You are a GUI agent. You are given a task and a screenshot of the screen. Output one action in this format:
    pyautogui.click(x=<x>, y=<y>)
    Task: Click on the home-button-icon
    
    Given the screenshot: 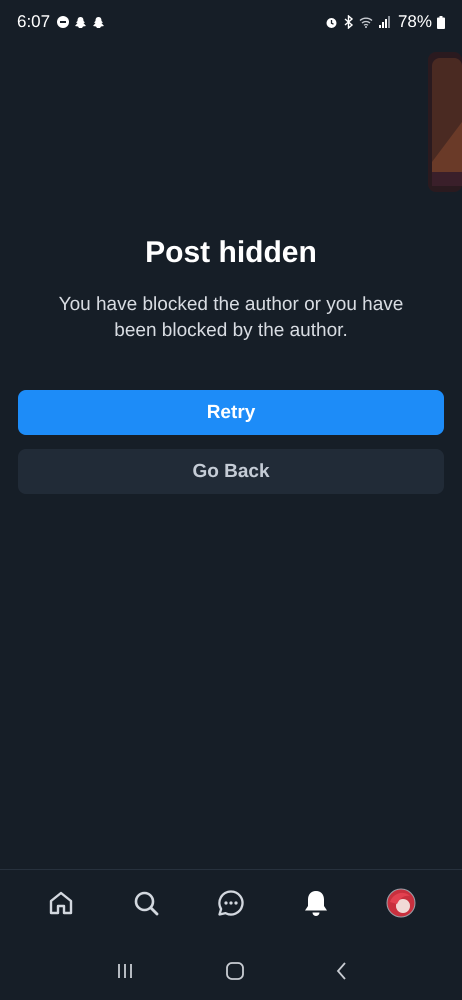 What is the action you would take?
    pyautogui.click(x=235, y=971)
    